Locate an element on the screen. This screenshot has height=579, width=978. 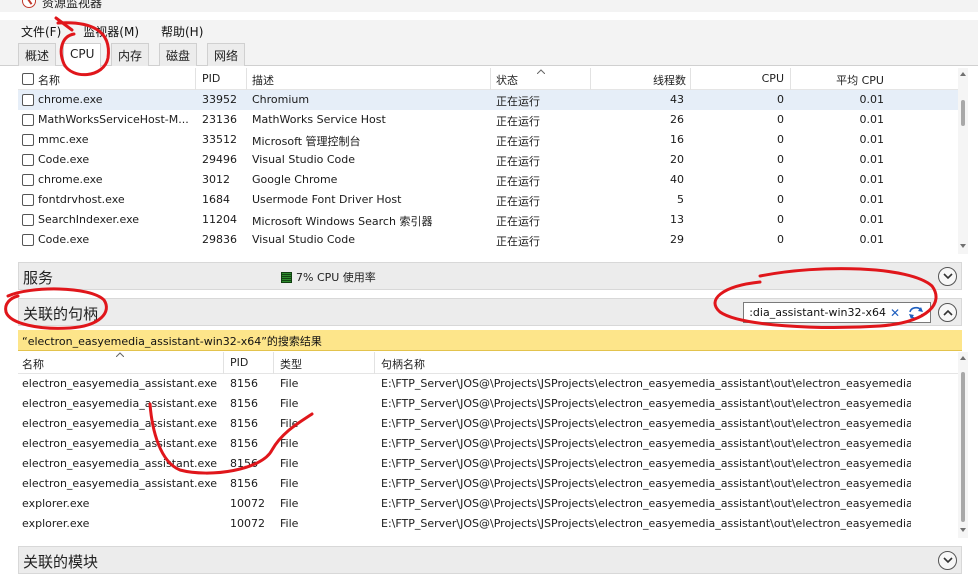
col-threads: 线程数 is located at coordinates (641, 80).